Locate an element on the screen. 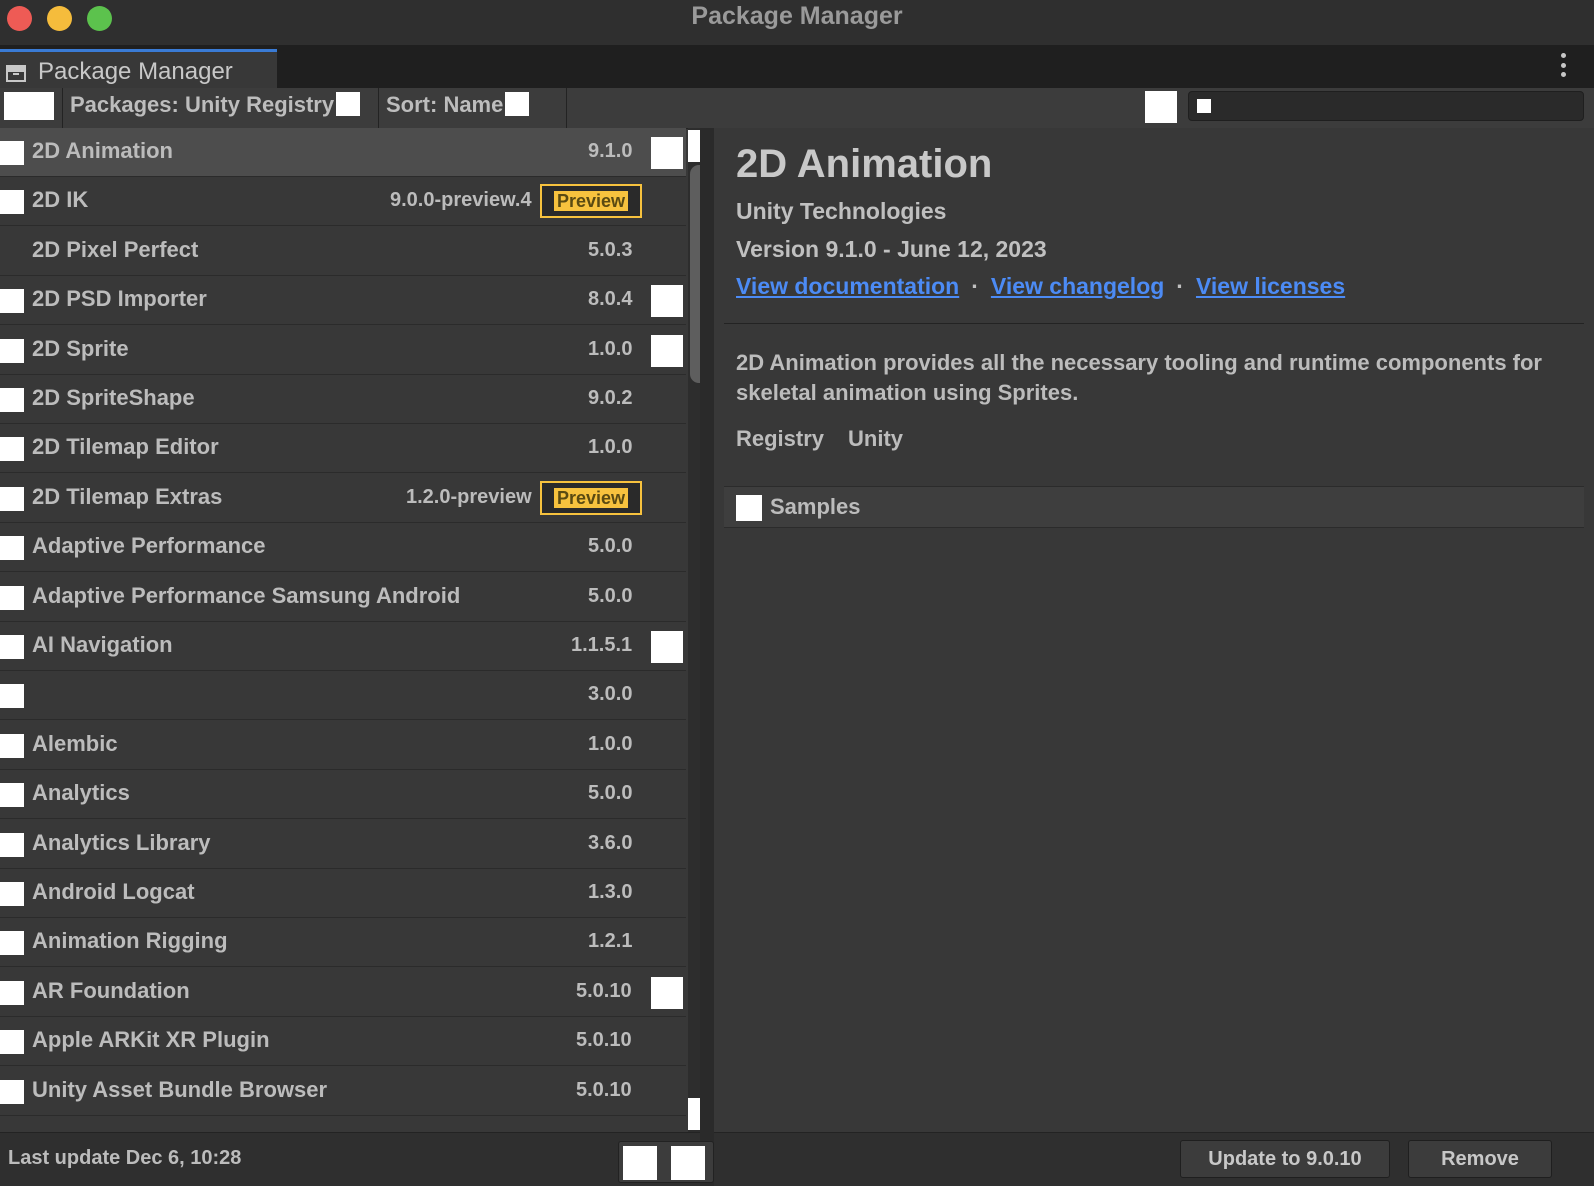 The height and width of the screenshot is (1186, 1594). details-footer: Update to 9.0.10 Remove is located at coordinates (1154, 1159).